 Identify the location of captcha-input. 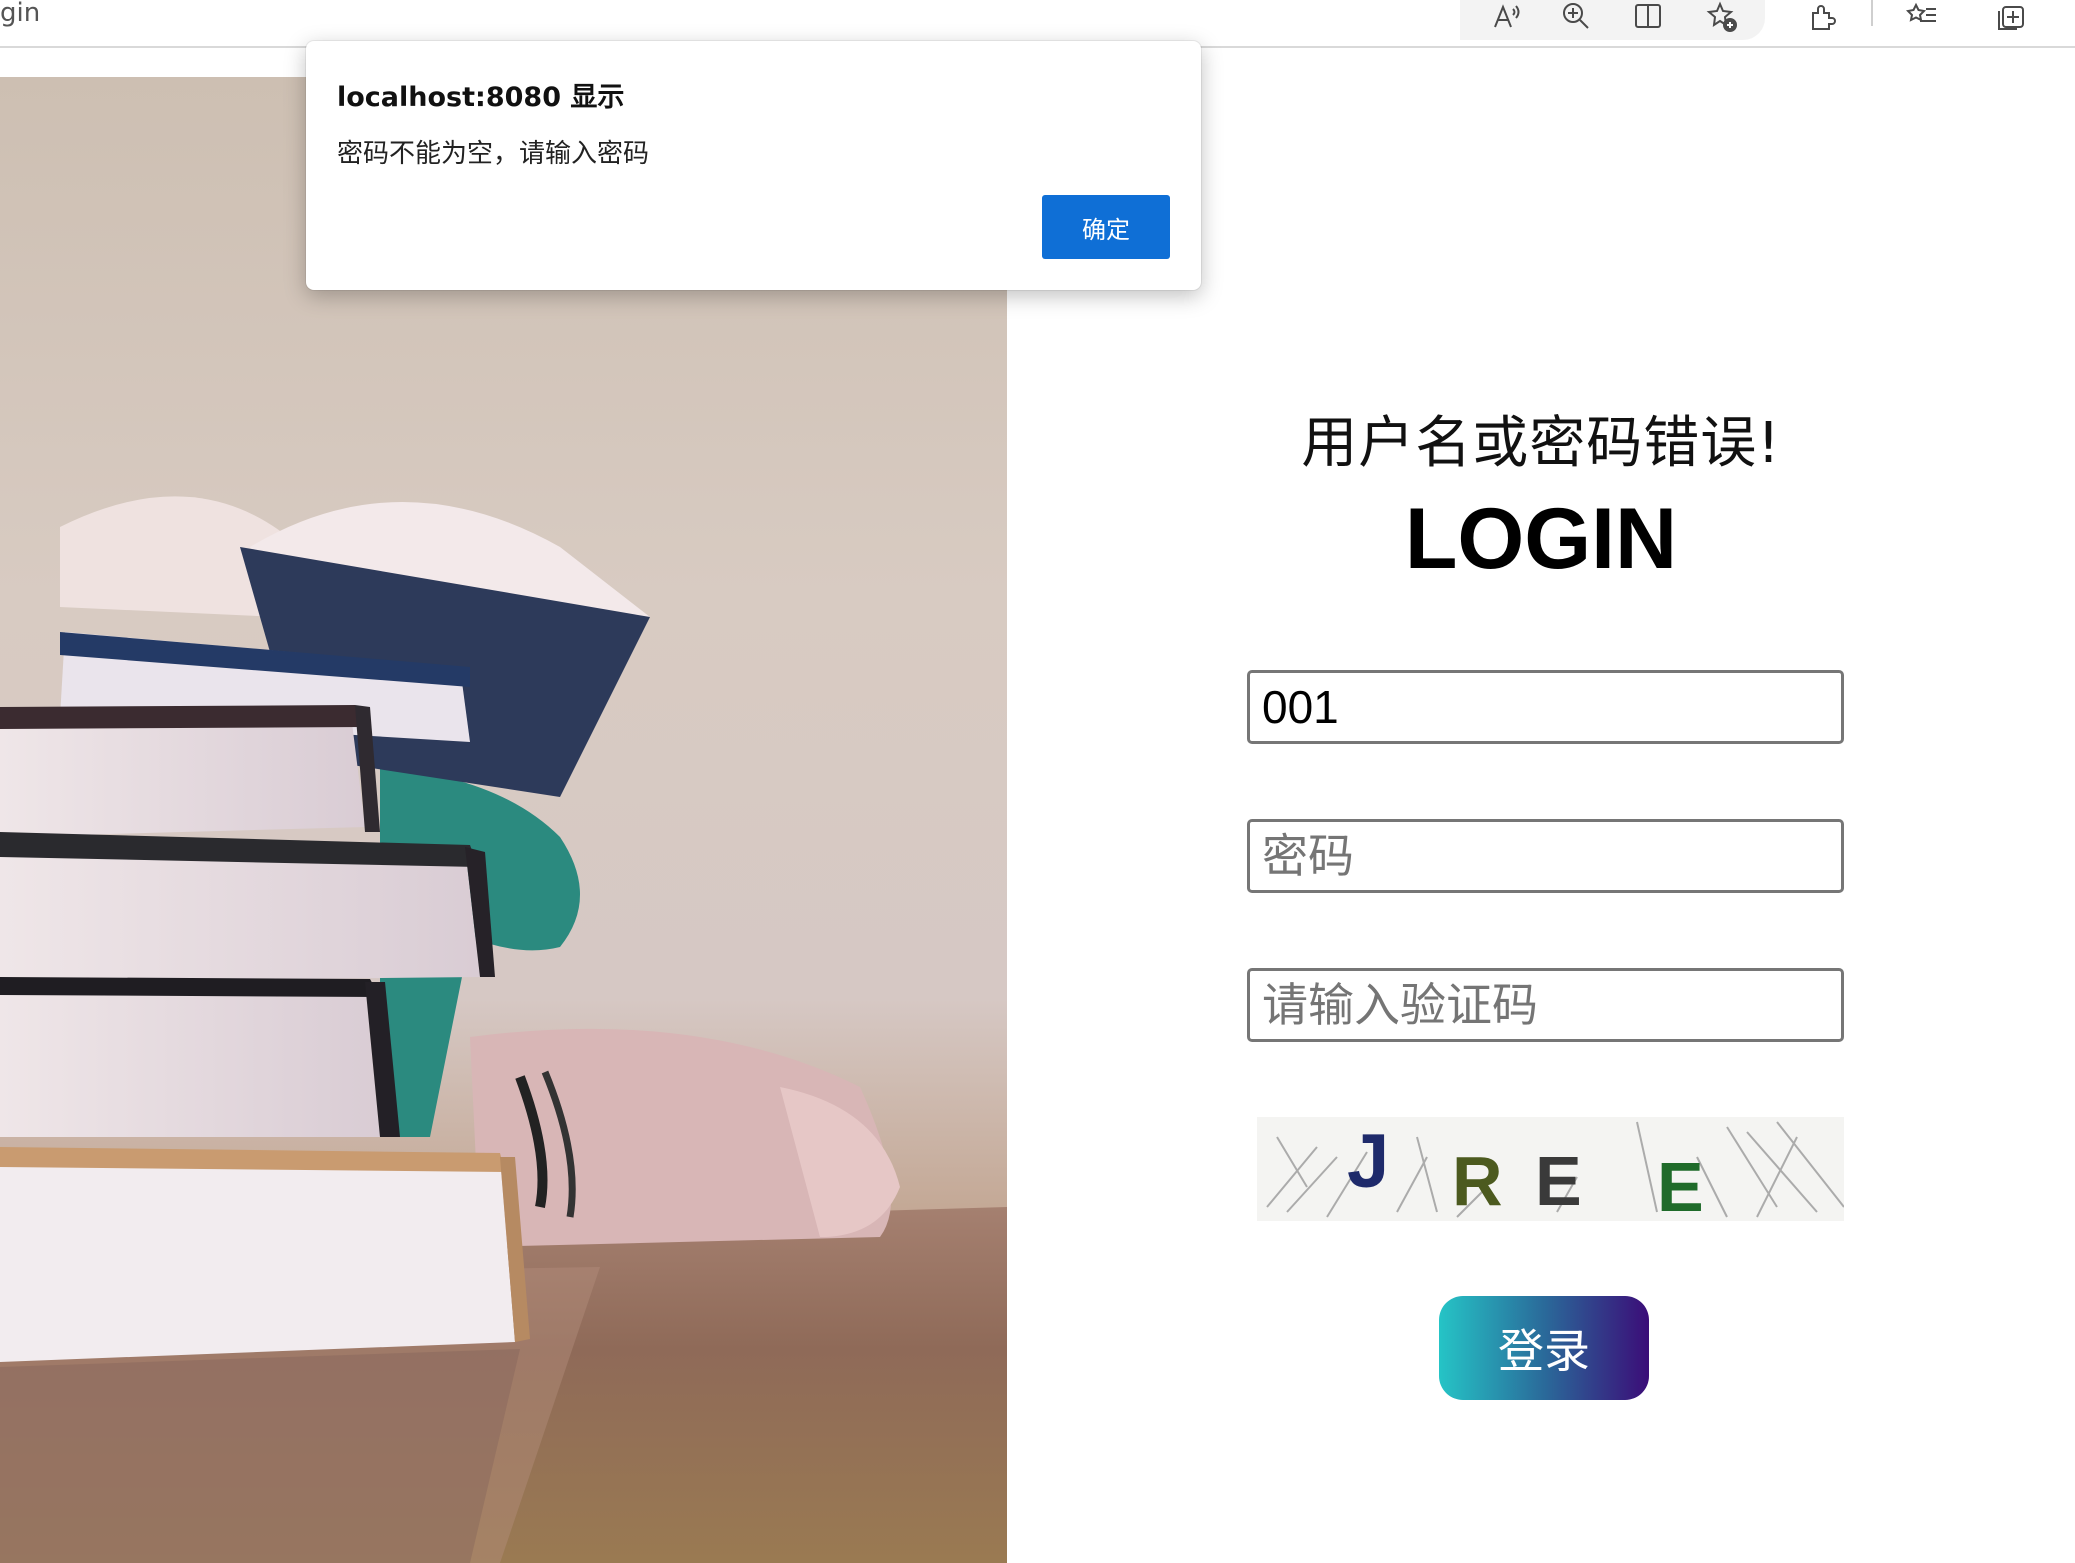
(1545, 1005).